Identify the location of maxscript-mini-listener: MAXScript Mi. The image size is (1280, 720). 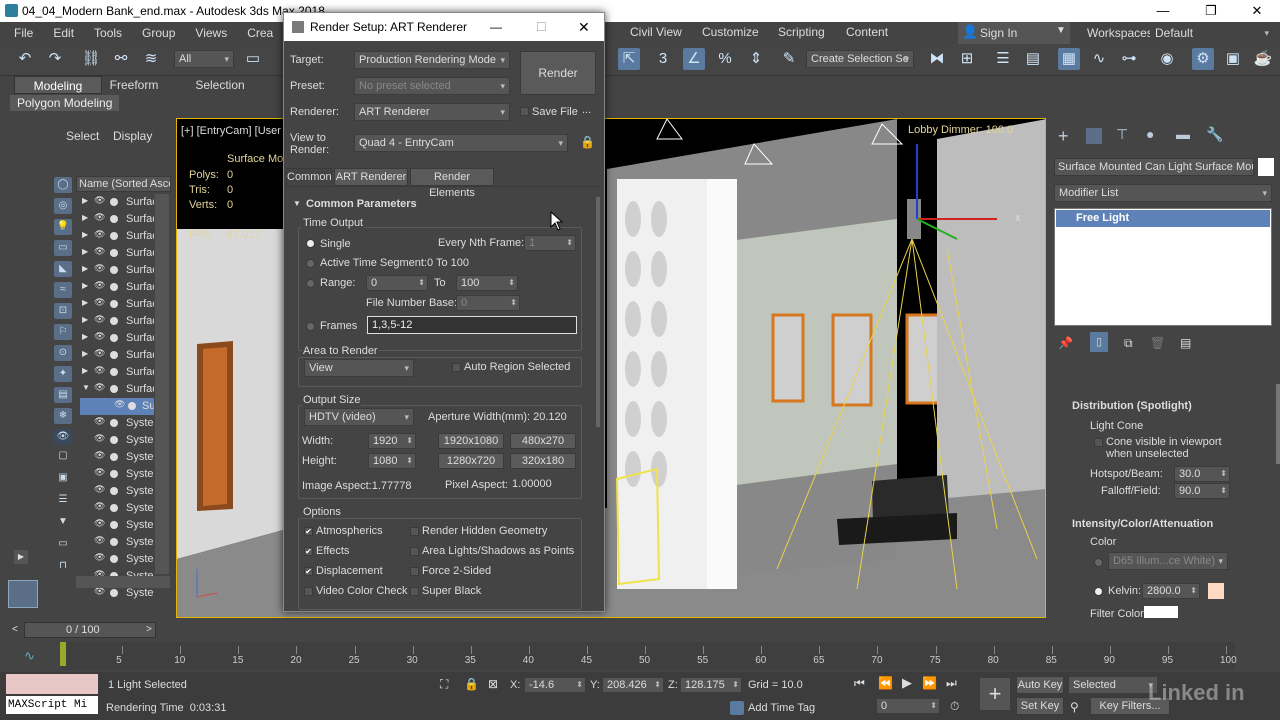
(52, 705).